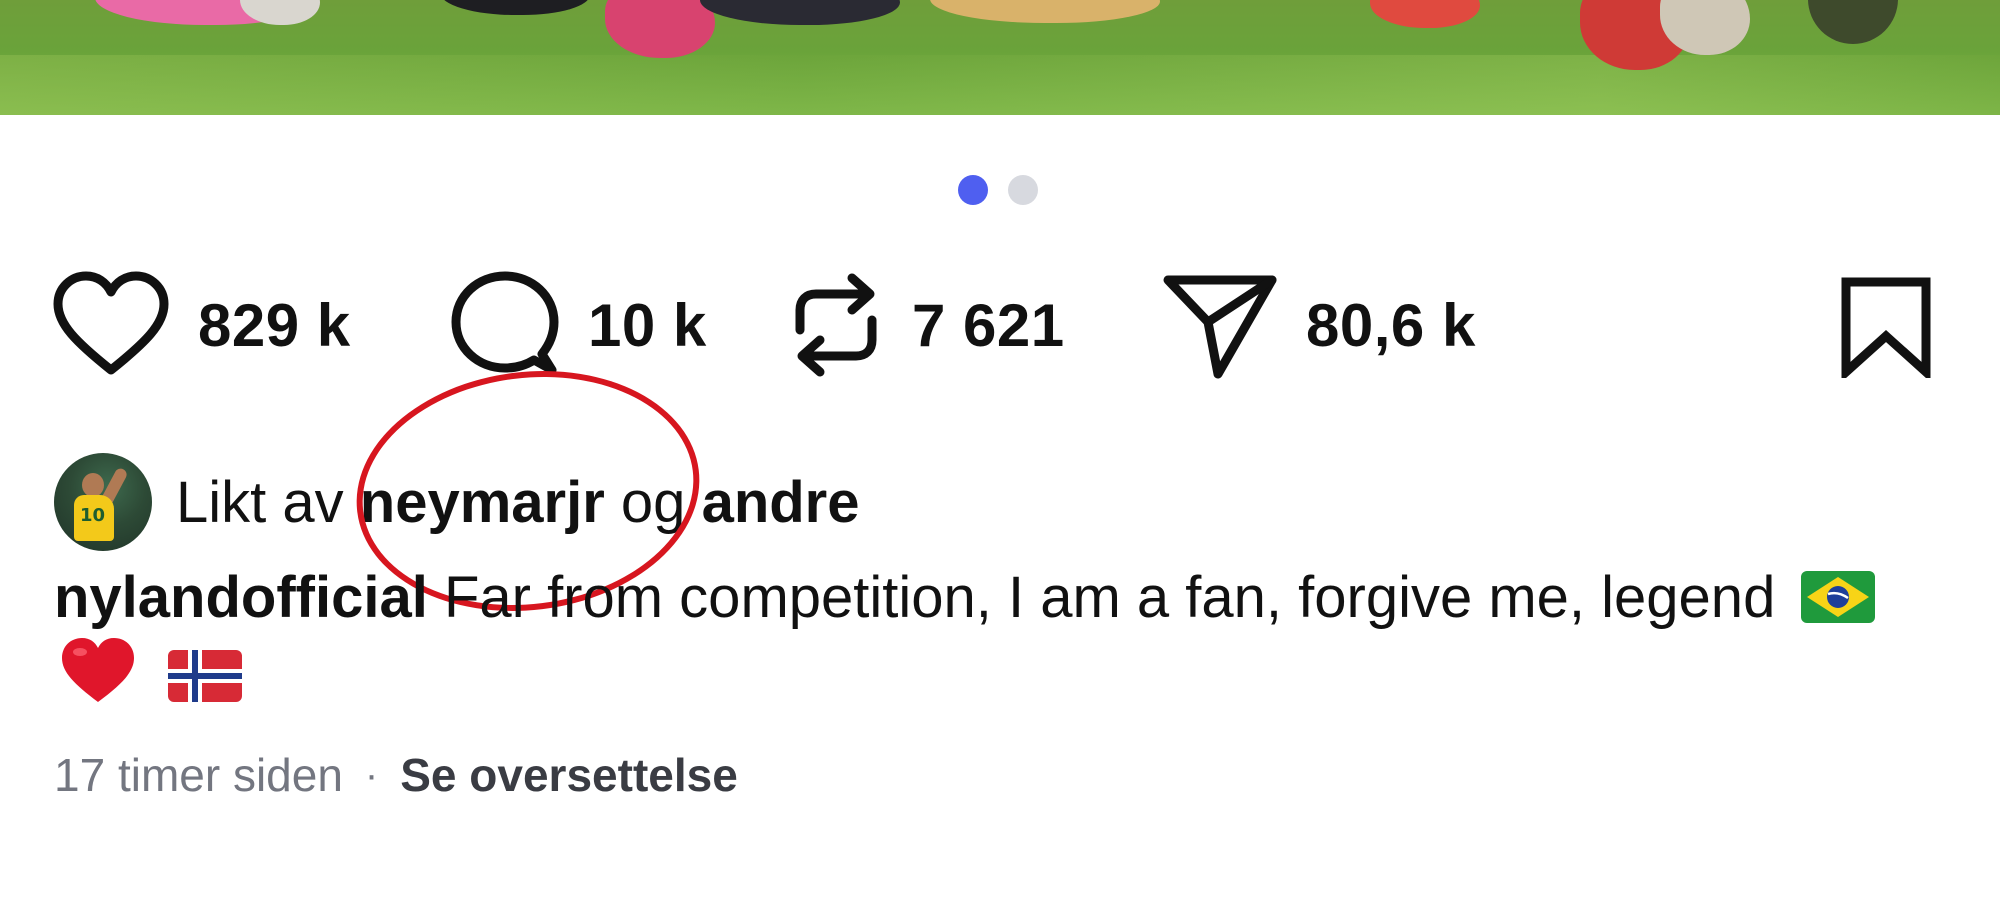  I want to click on norway-flag-icon, so click(205, 676).